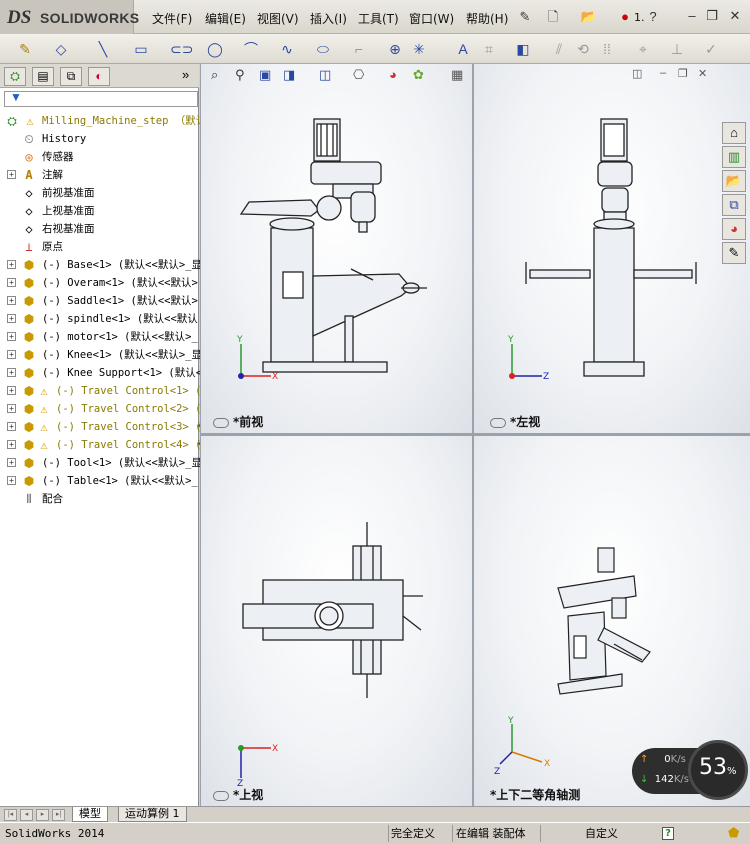  Describe the element at coordinates (120, 283) in the screenshot. I see `tree-item-label: (-) Overam<1> (默认<<默认>` at that location.